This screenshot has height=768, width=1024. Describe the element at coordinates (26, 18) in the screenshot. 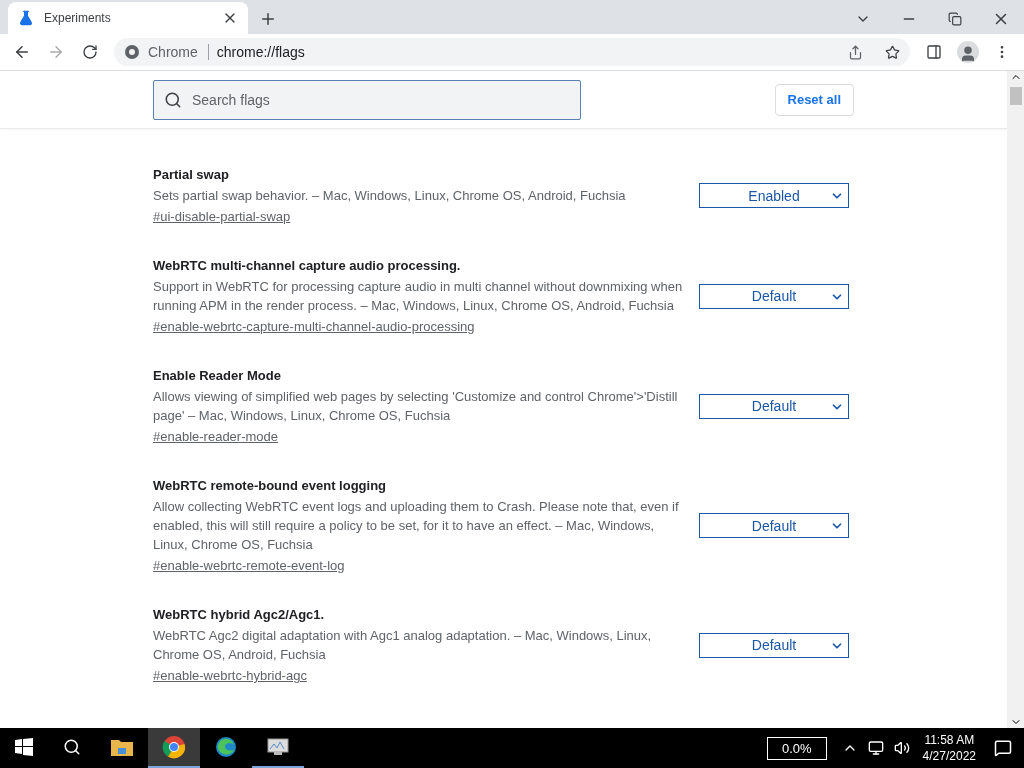

I see `flask-icon` at that location.